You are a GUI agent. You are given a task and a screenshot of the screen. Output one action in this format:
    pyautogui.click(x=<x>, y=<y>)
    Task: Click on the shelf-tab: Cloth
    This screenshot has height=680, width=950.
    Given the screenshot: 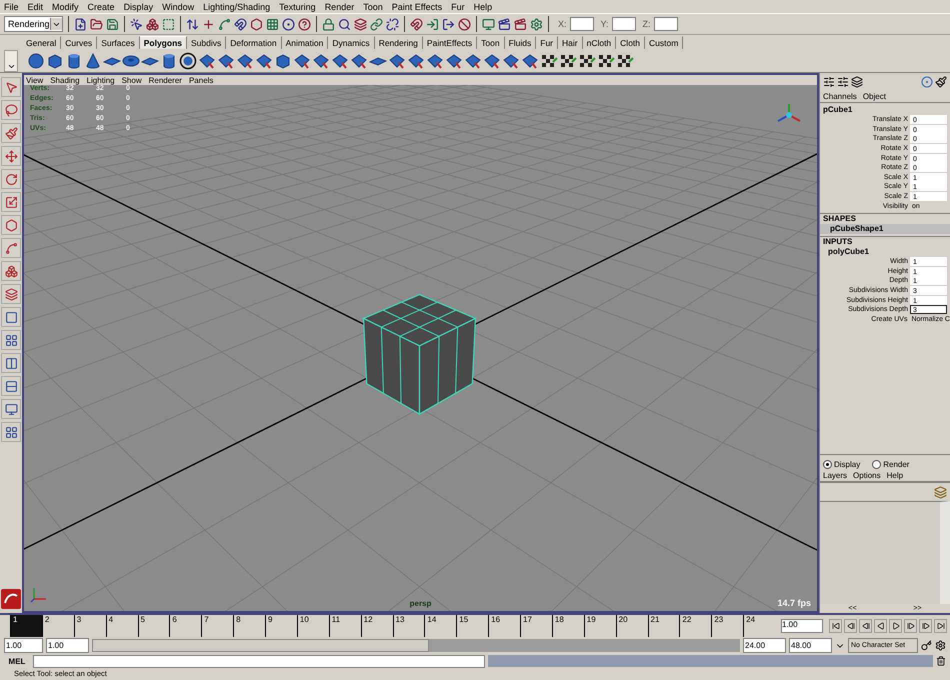 What is the action you would take?
    pyautogui.click(x=631, y=42)
    